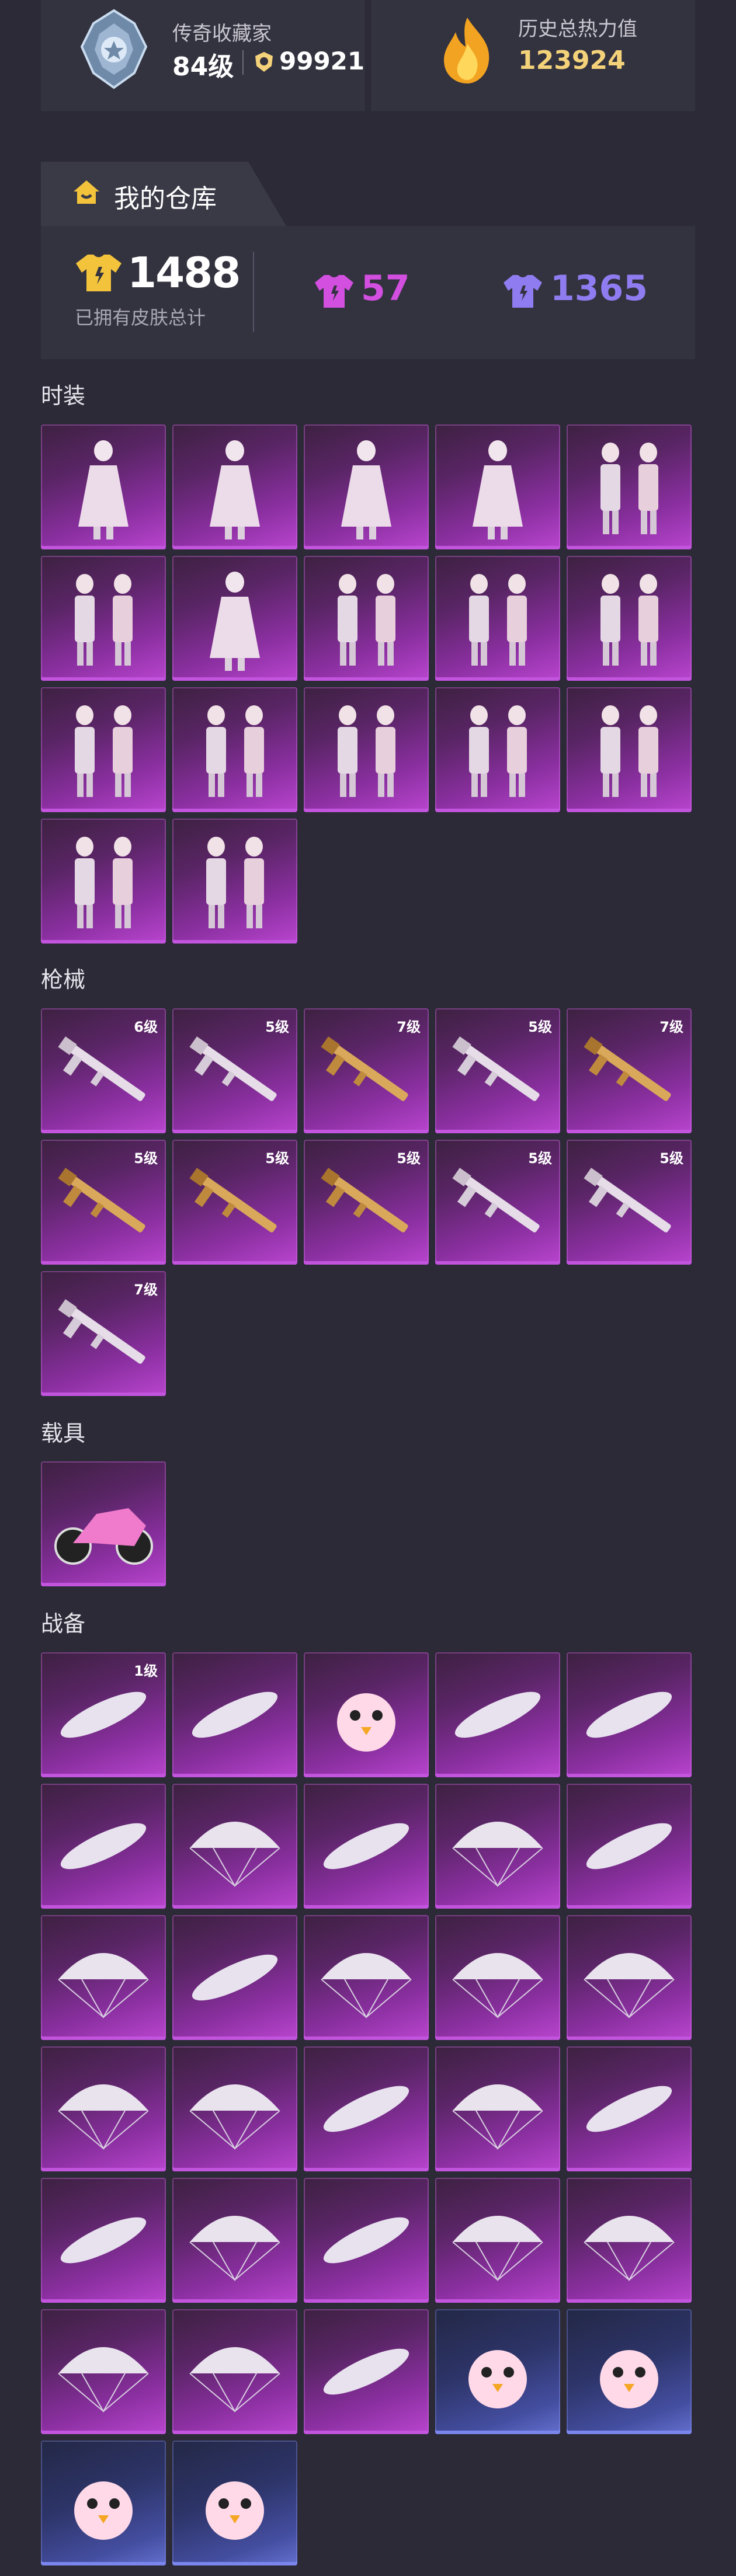  Describe the element at coordinates (334, 291) in the screenshot. I see `pink-shirt-icon` at that location.